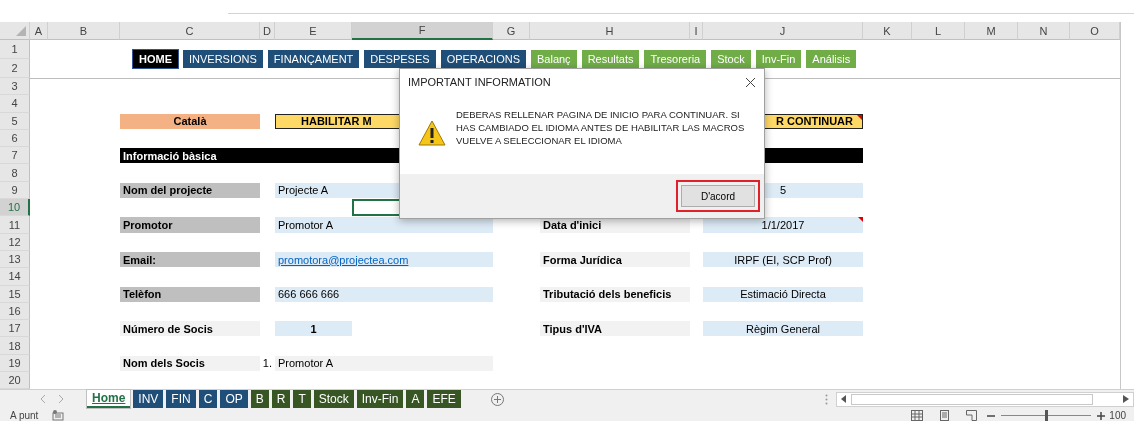 The height and width of the screenshot is (421, 1134). What do you see at coordinates (480, 82) in the screenshot?
I see `dialog-title: IMPORTANT INFORMATION` at bounding box center [480, 82].